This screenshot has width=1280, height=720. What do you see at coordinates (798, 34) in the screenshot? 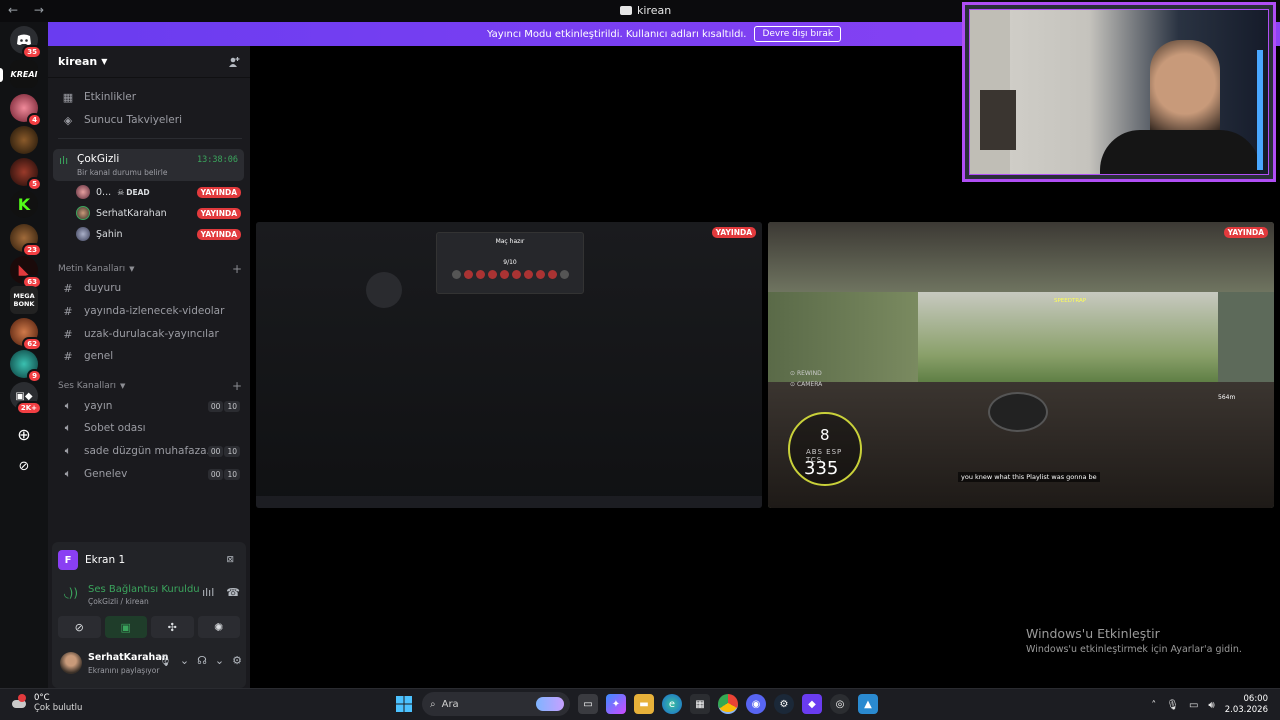
I see `disable-streamer-mode-button: Devre dışı bırak` at bounding box center [798, 34].